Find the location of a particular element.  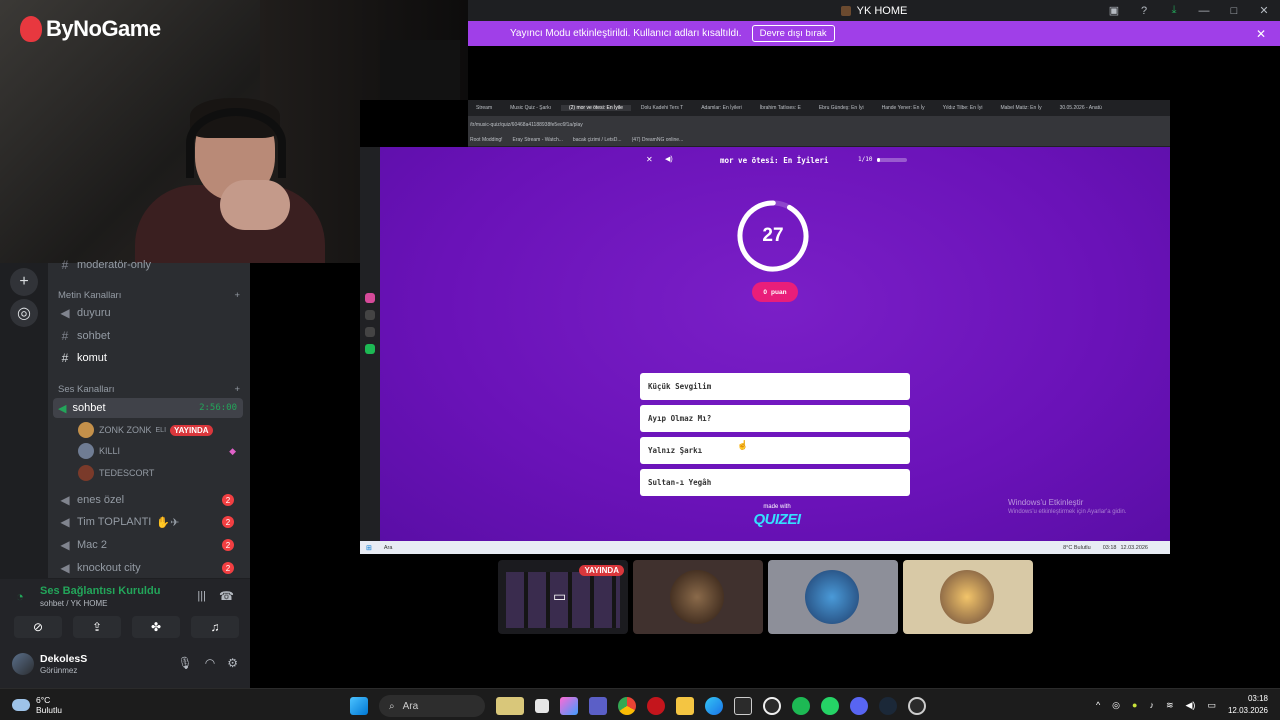

microphone-tray-icon: ♪ is located at coordinates (1151, 705).